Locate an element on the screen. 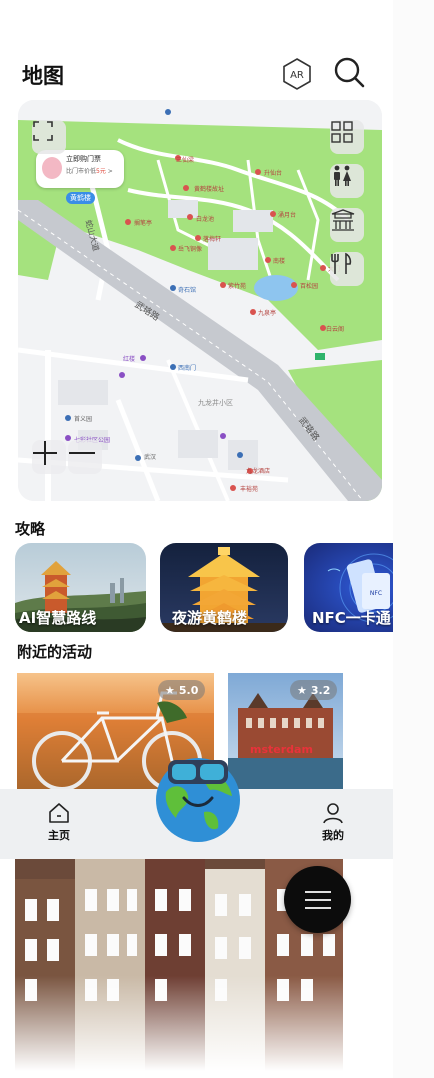 This screenshot has height=1078, width=434. poi-label: 红楼 is located at coordinates (129, 358).